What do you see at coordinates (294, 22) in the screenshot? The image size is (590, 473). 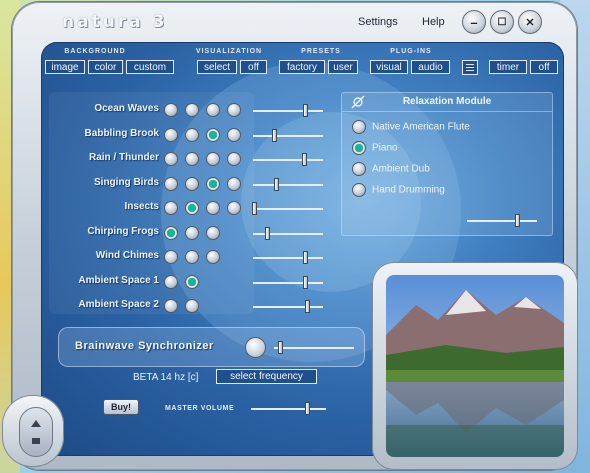 I see `title-bar: natura 3 Settings Help – ☐ ✕` at bounding box center [294, 22].